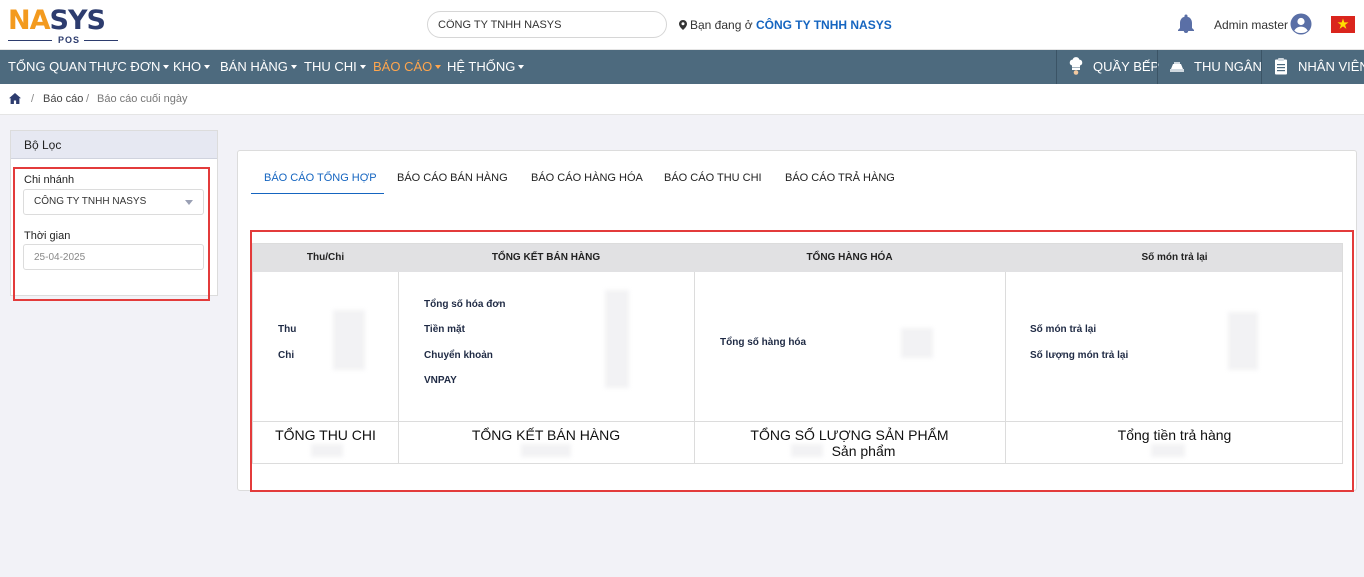  I want to click on map-pin-icon, so click(683, 25).